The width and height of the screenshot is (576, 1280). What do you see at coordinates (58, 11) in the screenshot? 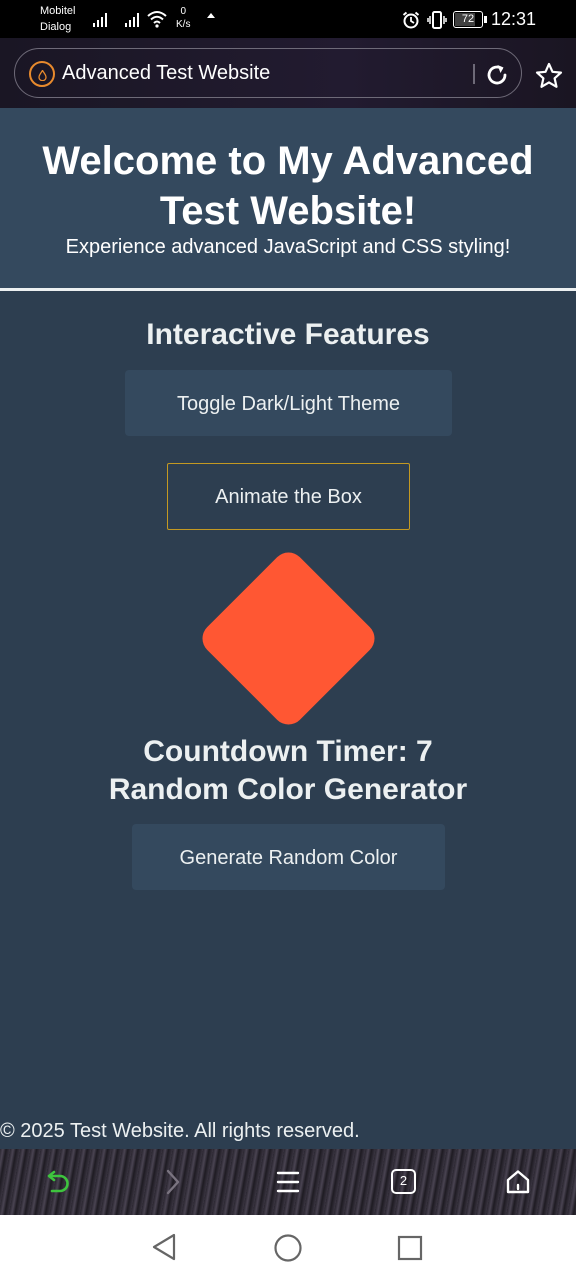
I see `carrier-1: Mobitel` at bounding box center [58, 11].